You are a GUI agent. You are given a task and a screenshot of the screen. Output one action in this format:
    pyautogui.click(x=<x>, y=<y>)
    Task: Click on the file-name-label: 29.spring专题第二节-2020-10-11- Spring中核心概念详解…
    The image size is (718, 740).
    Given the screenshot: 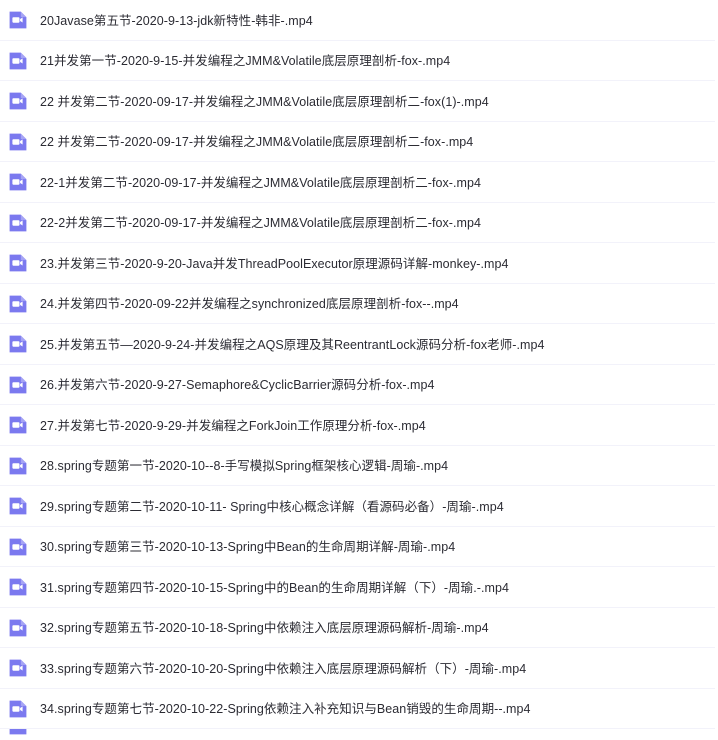 What is the action you would take?
    pyautogui.click(x=272, y=506)
    